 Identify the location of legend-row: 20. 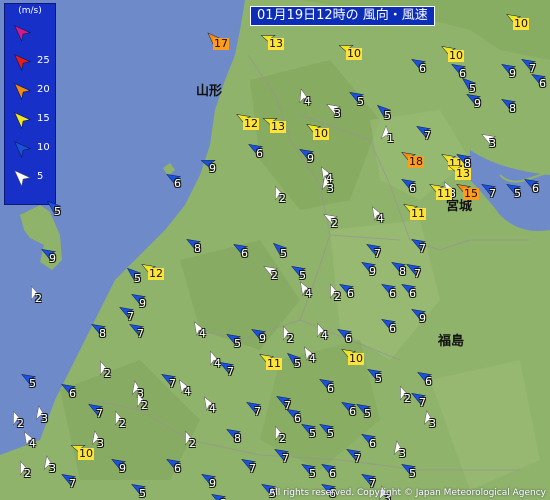
(32, 90).